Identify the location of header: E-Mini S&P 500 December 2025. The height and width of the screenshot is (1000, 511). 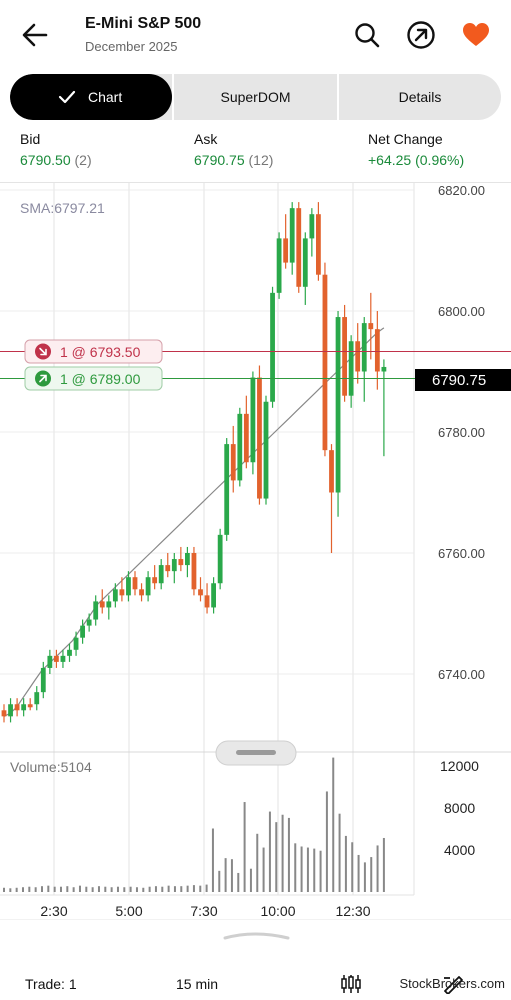
(255, 35).